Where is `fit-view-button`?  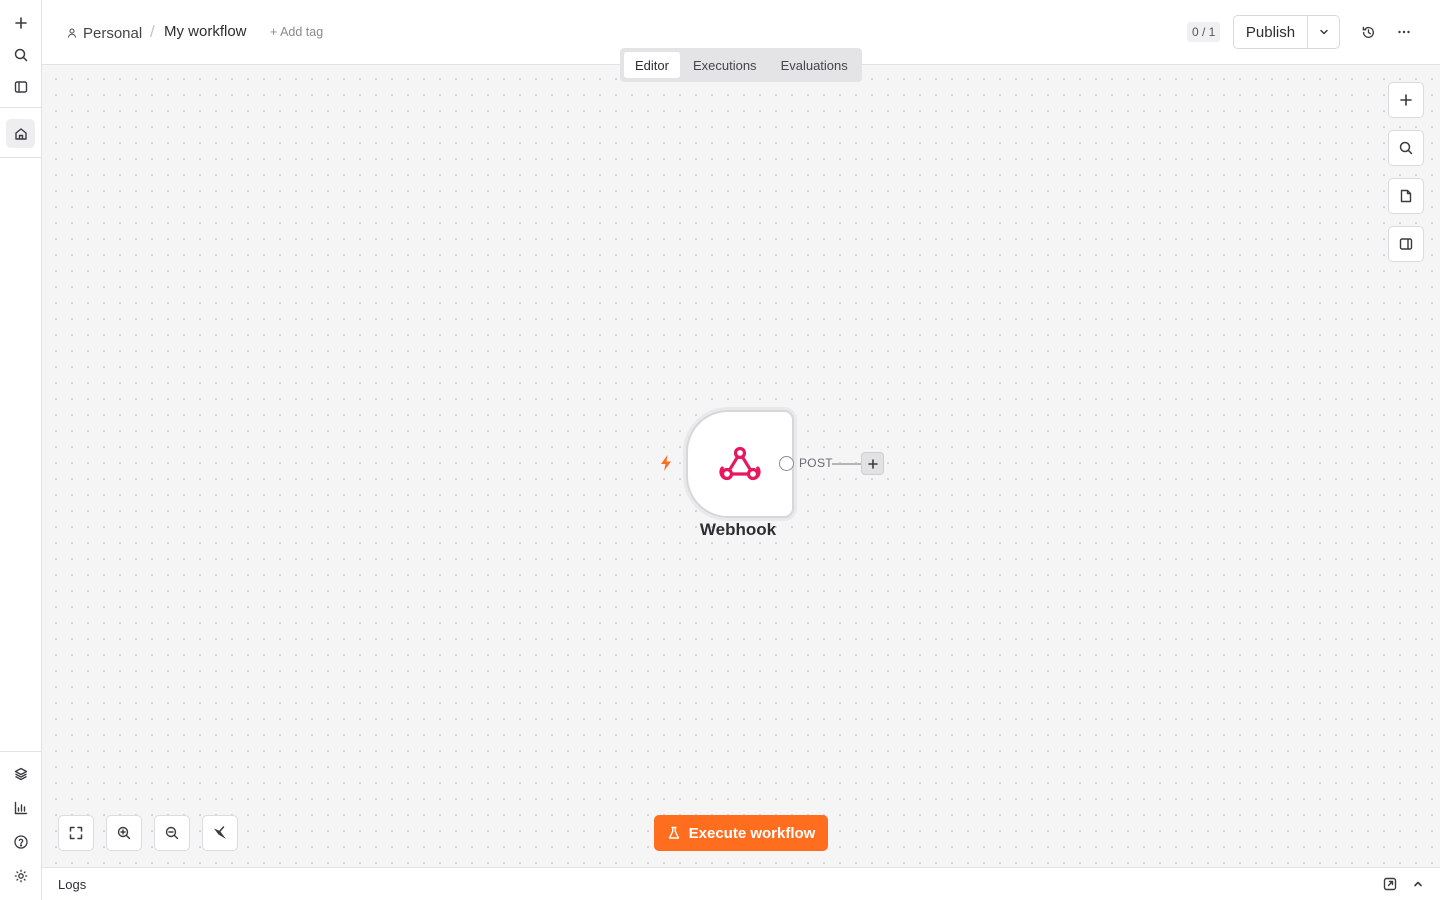
fit-view-button is located at coordinates (76, 833).